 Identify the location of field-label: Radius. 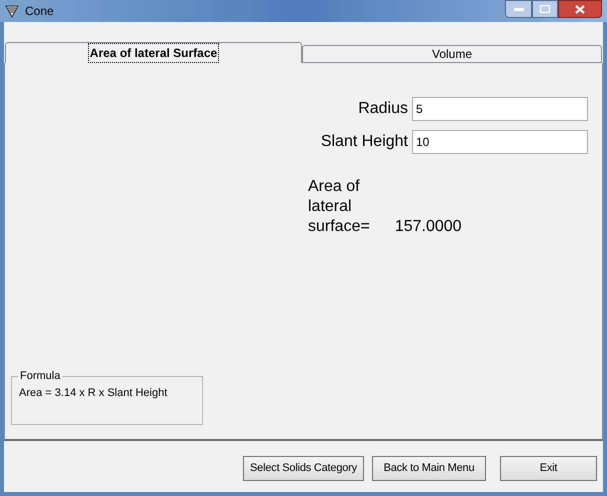
(383, 109).